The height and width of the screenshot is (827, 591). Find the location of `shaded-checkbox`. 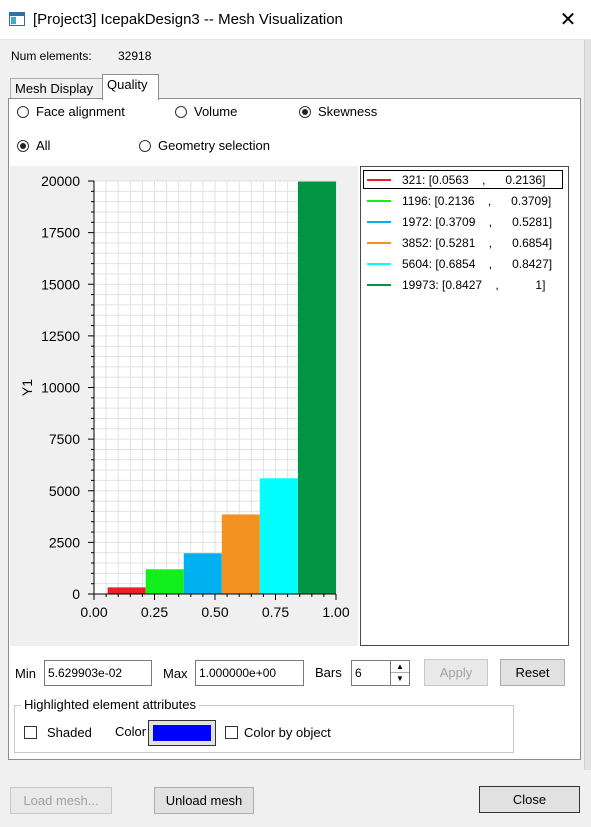

shaded-checkbox is located at coordinates (30, 732).